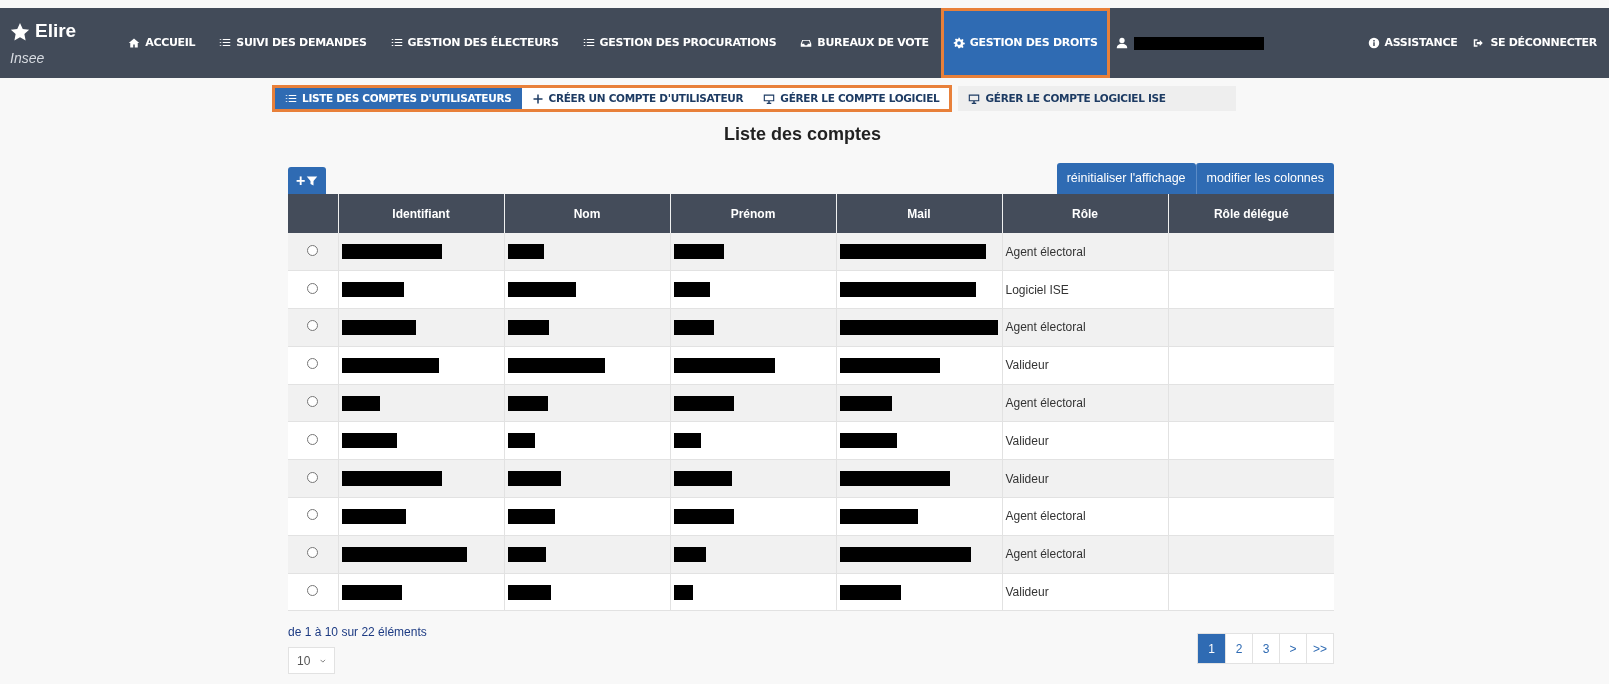  What do you see at coordinates (1373, 43) in the screenshot?
I see `info-icon` at bounding box center [1373, 43].